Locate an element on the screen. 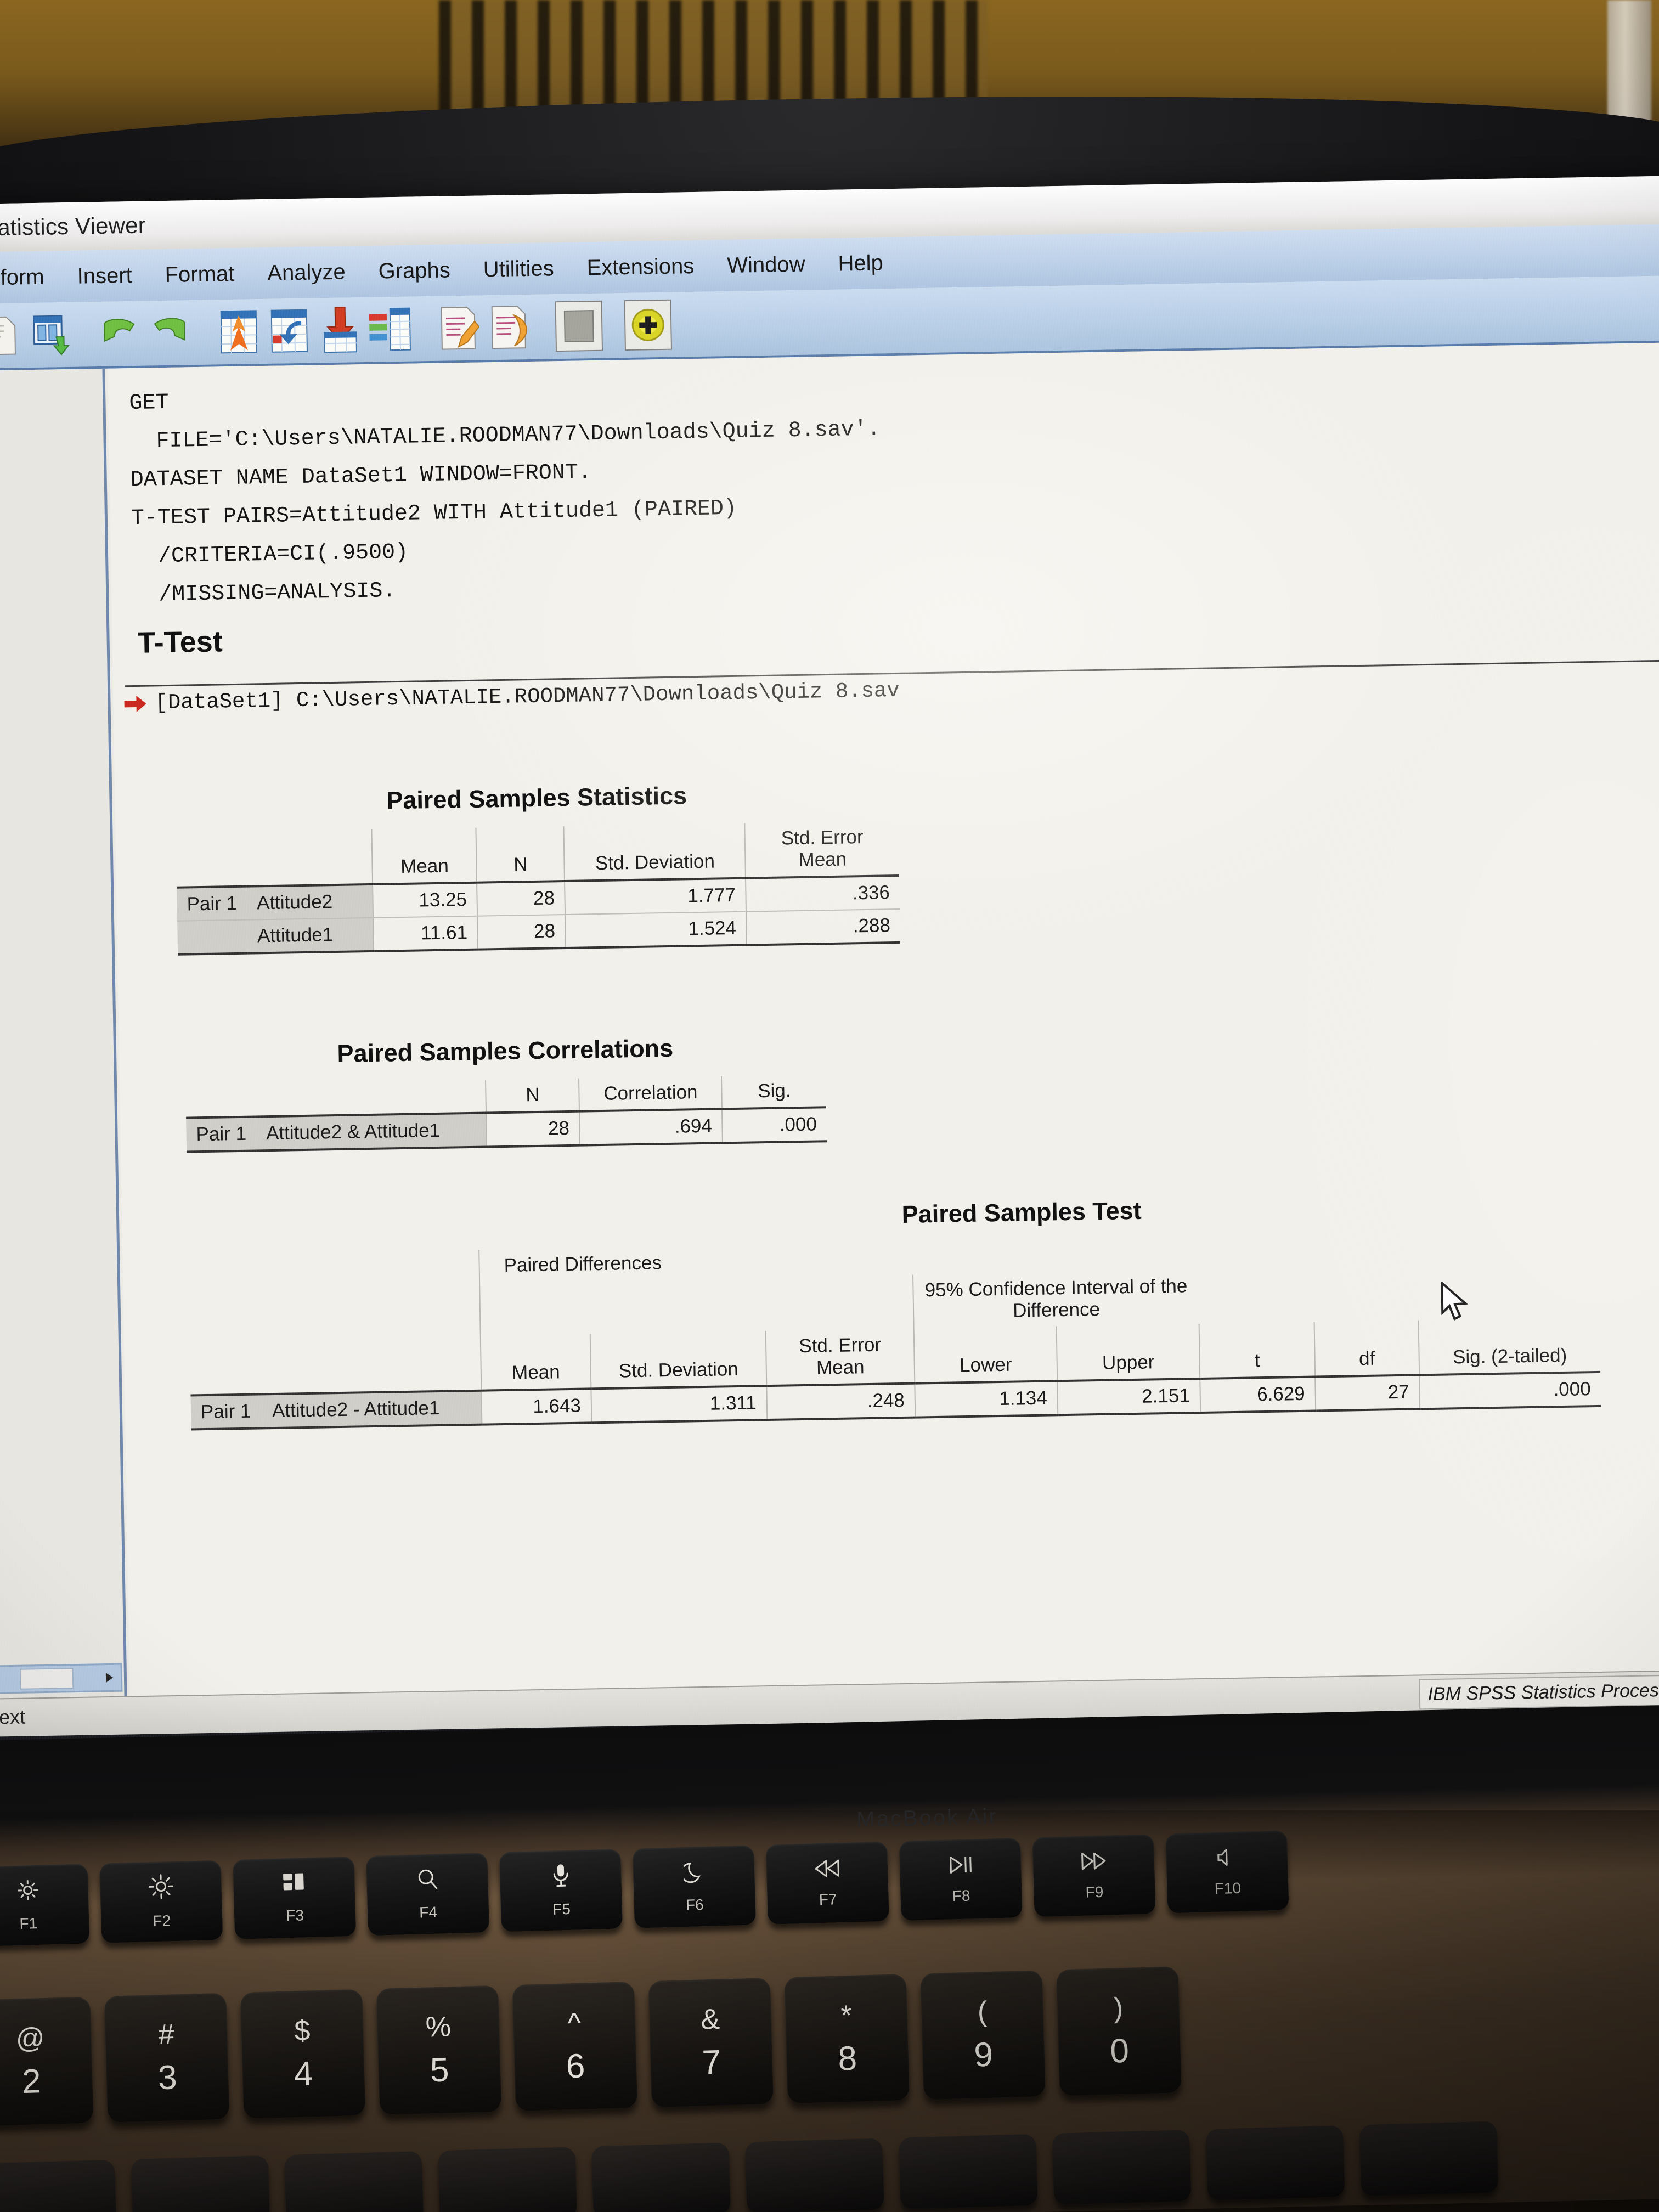 Image resolution: width=1659 pixels, height=2212 pixels. key-number: 4 is located at coordinates (304, 2074).